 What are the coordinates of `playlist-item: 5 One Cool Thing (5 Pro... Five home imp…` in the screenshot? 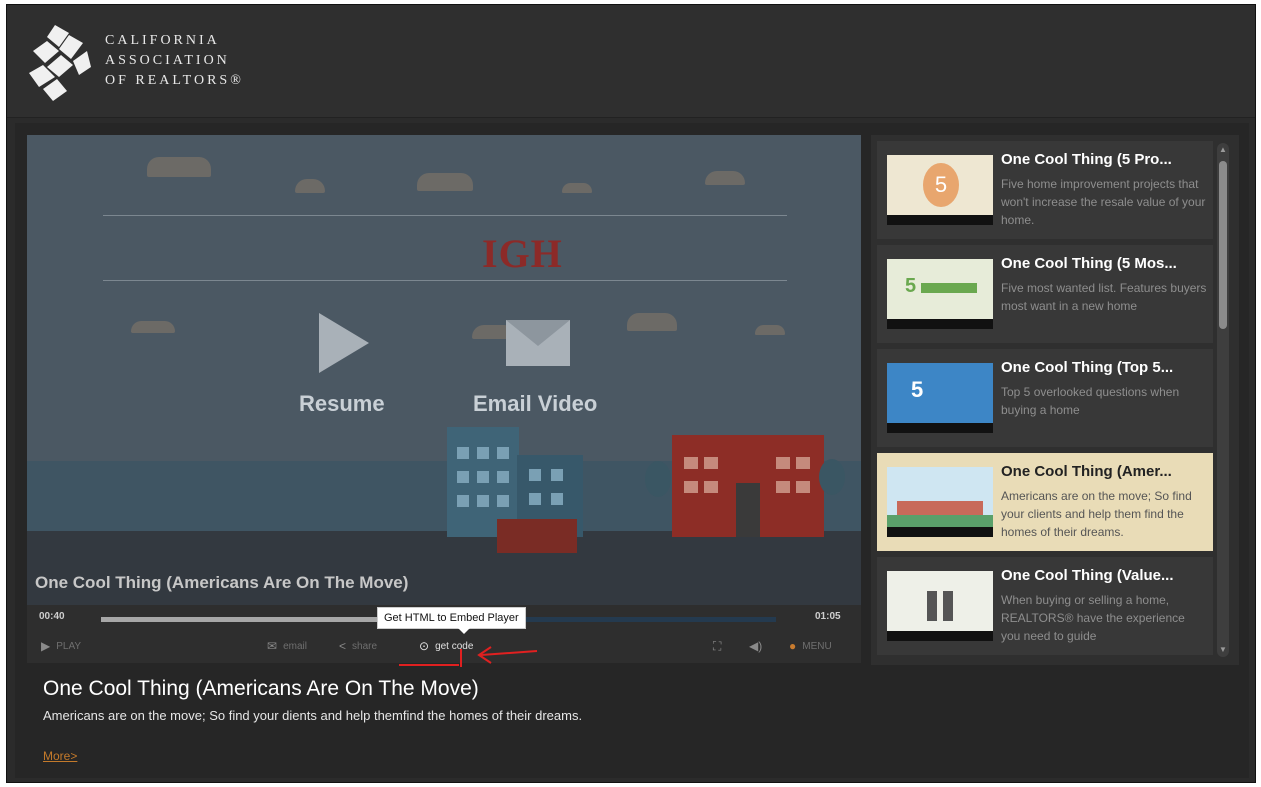 It's located at (1045, 190).